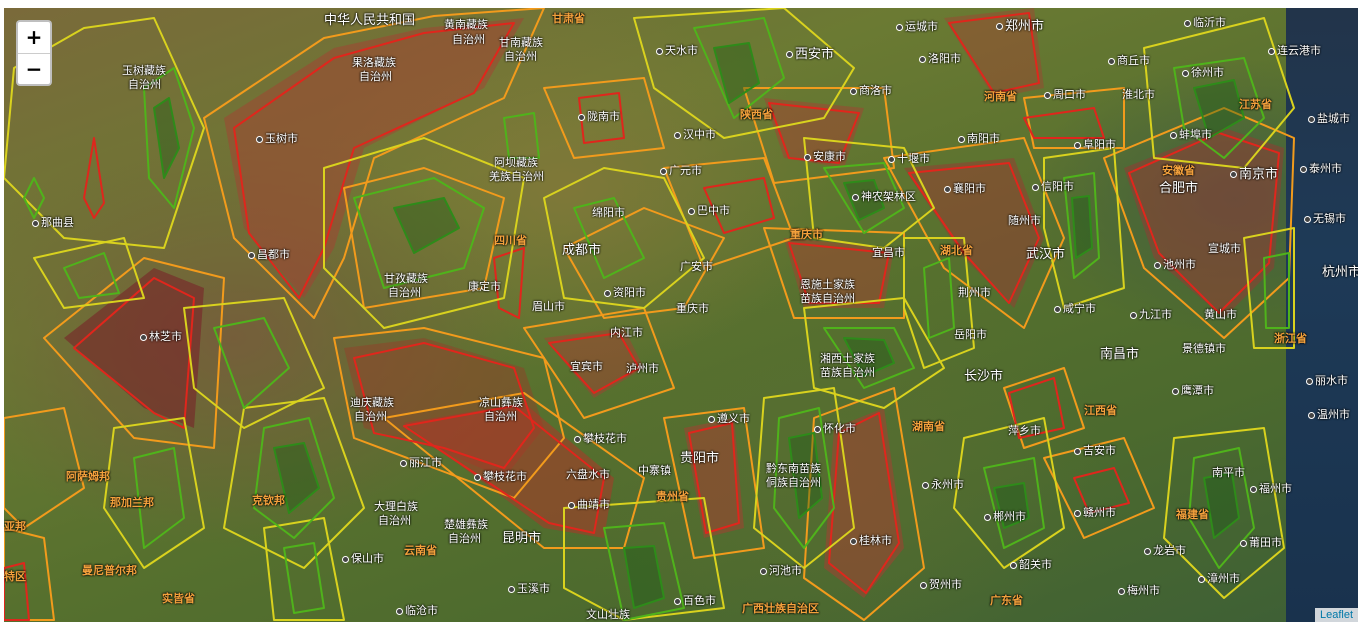 This screenshot has width=1362, height=622. Describe the element at coordinates (1000, 96) in the screenshot. I see `place-label-text: 河南省` at that location.